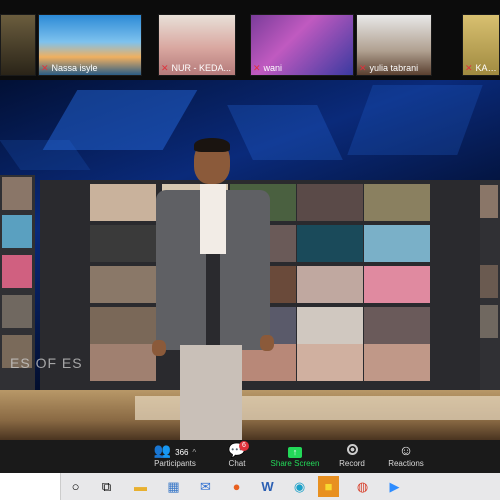 Image resolution: width=500 pixels, height=500 pixels. I want to click on chat-button: 💬 6 Chat, so click(237, 456).